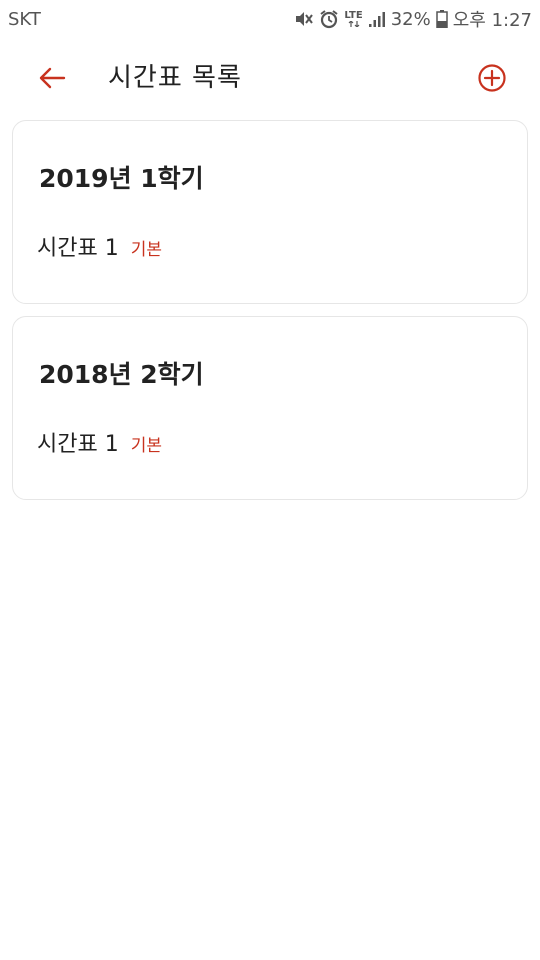  I want to click on carrier-name: SKT, so click(24, 19).